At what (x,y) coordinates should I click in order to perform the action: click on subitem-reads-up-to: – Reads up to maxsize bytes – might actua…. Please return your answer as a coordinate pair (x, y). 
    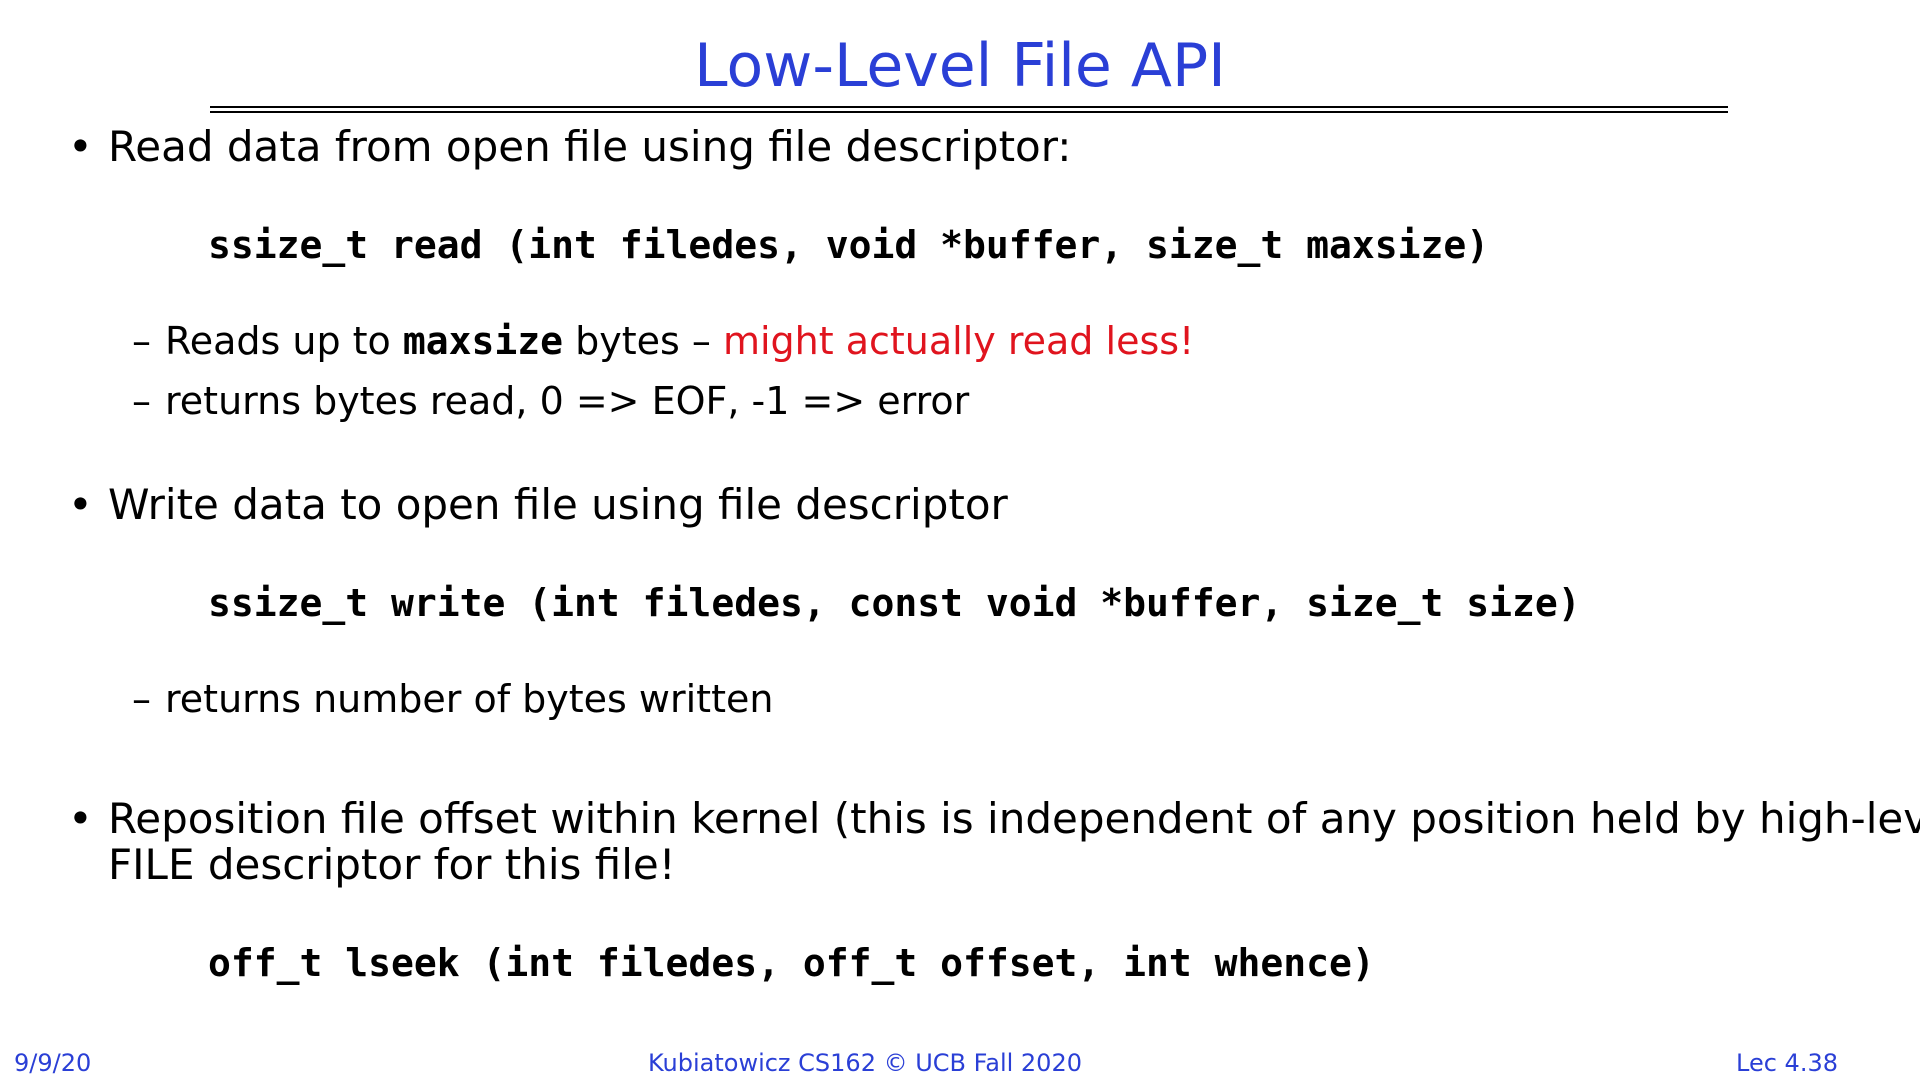
    Looking at the image, I should click on (663, 341).